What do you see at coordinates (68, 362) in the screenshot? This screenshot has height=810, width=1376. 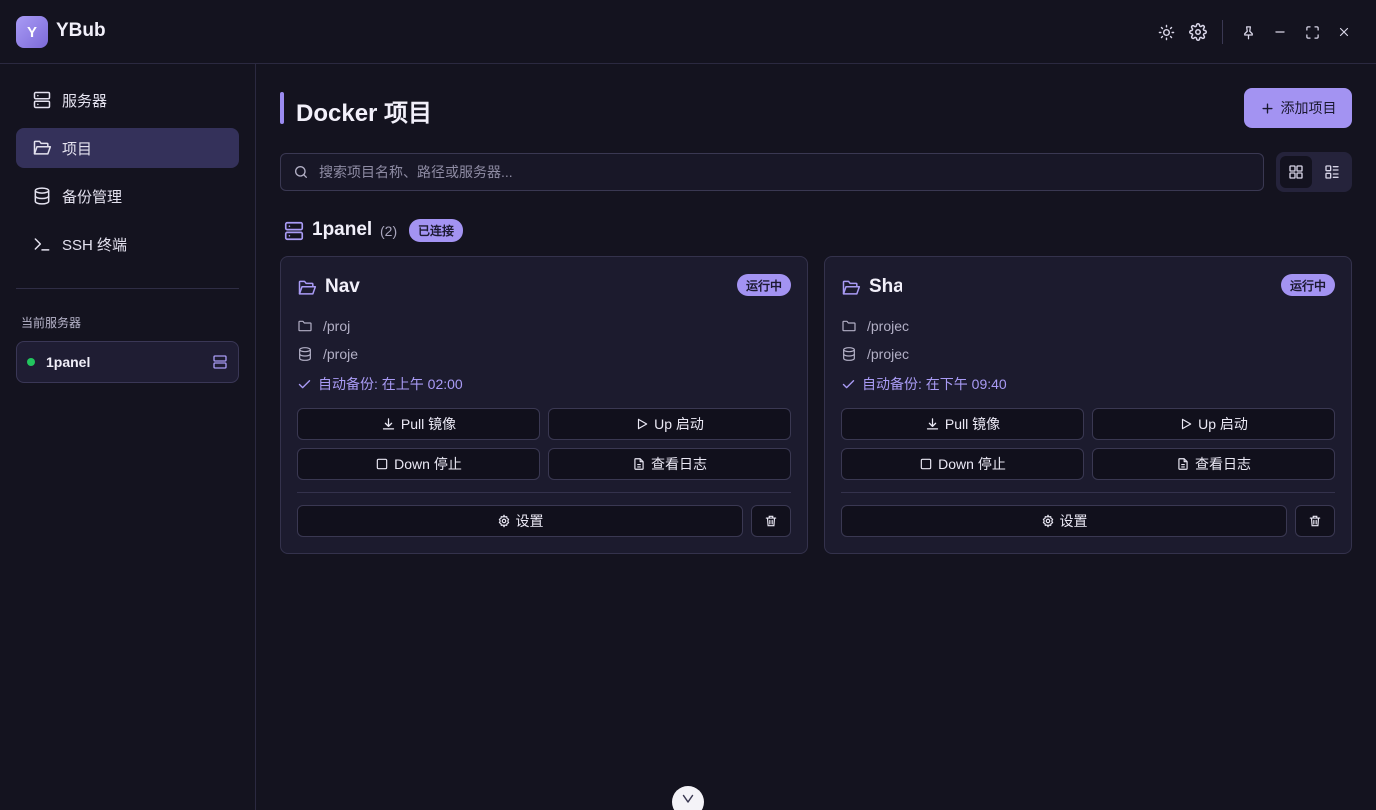 I see `current-server-name: 1panel` at bounding box center [68, 362].